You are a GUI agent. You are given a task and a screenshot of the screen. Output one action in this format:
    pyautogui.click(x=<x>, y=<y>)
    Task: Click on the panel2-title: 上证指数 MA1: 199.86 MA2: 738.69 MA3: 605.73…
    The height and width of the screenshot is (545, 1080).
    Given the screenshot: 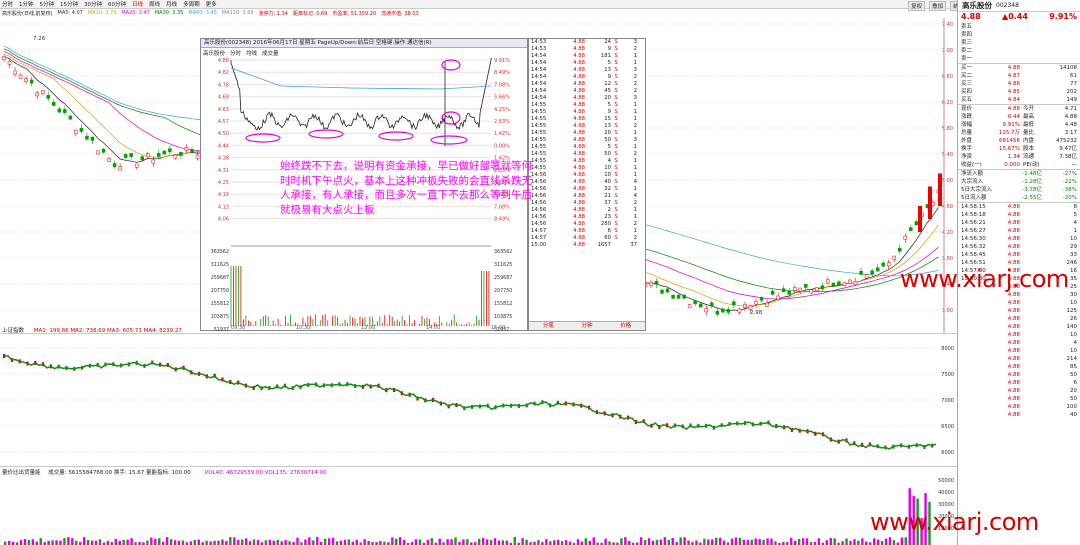 What is the action you would take?
    pyautogui.click(x=92, y=330)
    